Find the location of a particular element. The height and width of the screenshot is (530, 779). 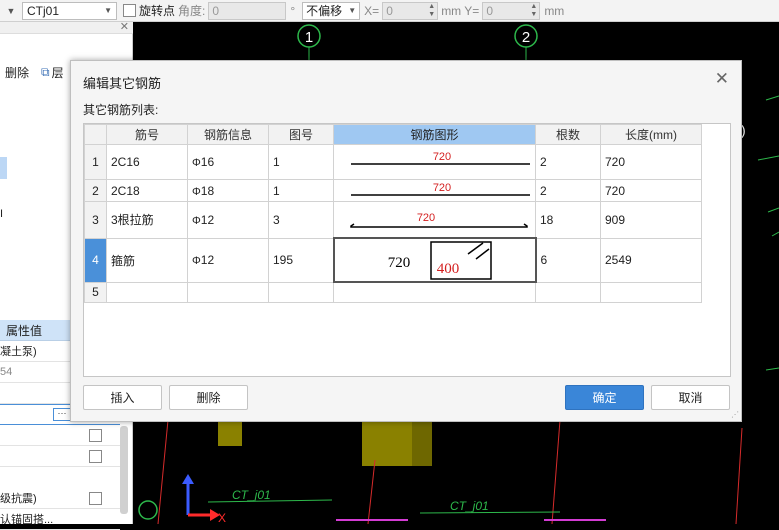

layer-button: 层 is located at coordinates (58, 72).